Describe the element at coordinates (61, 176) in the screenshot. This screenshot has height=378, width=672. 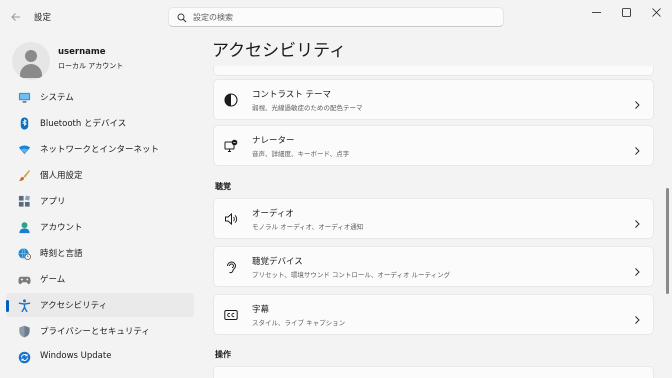
I see `sidebar-item-label: 個人用設定` at that location.